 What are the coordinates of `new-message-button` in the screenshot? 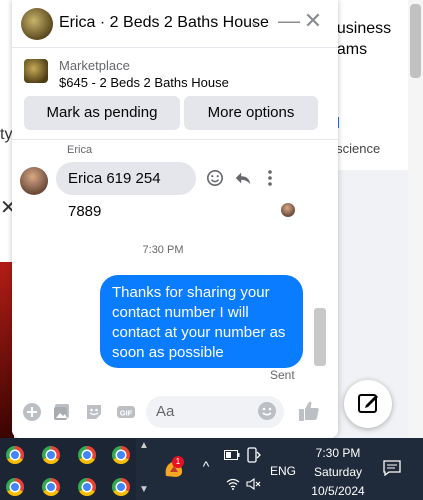 It's located at (368, 404).